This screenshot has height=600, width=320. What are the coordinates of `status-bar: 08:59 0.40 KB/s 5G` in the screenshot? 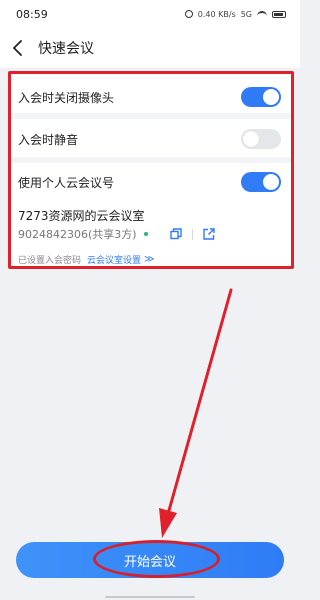 It's located at (150, 14).